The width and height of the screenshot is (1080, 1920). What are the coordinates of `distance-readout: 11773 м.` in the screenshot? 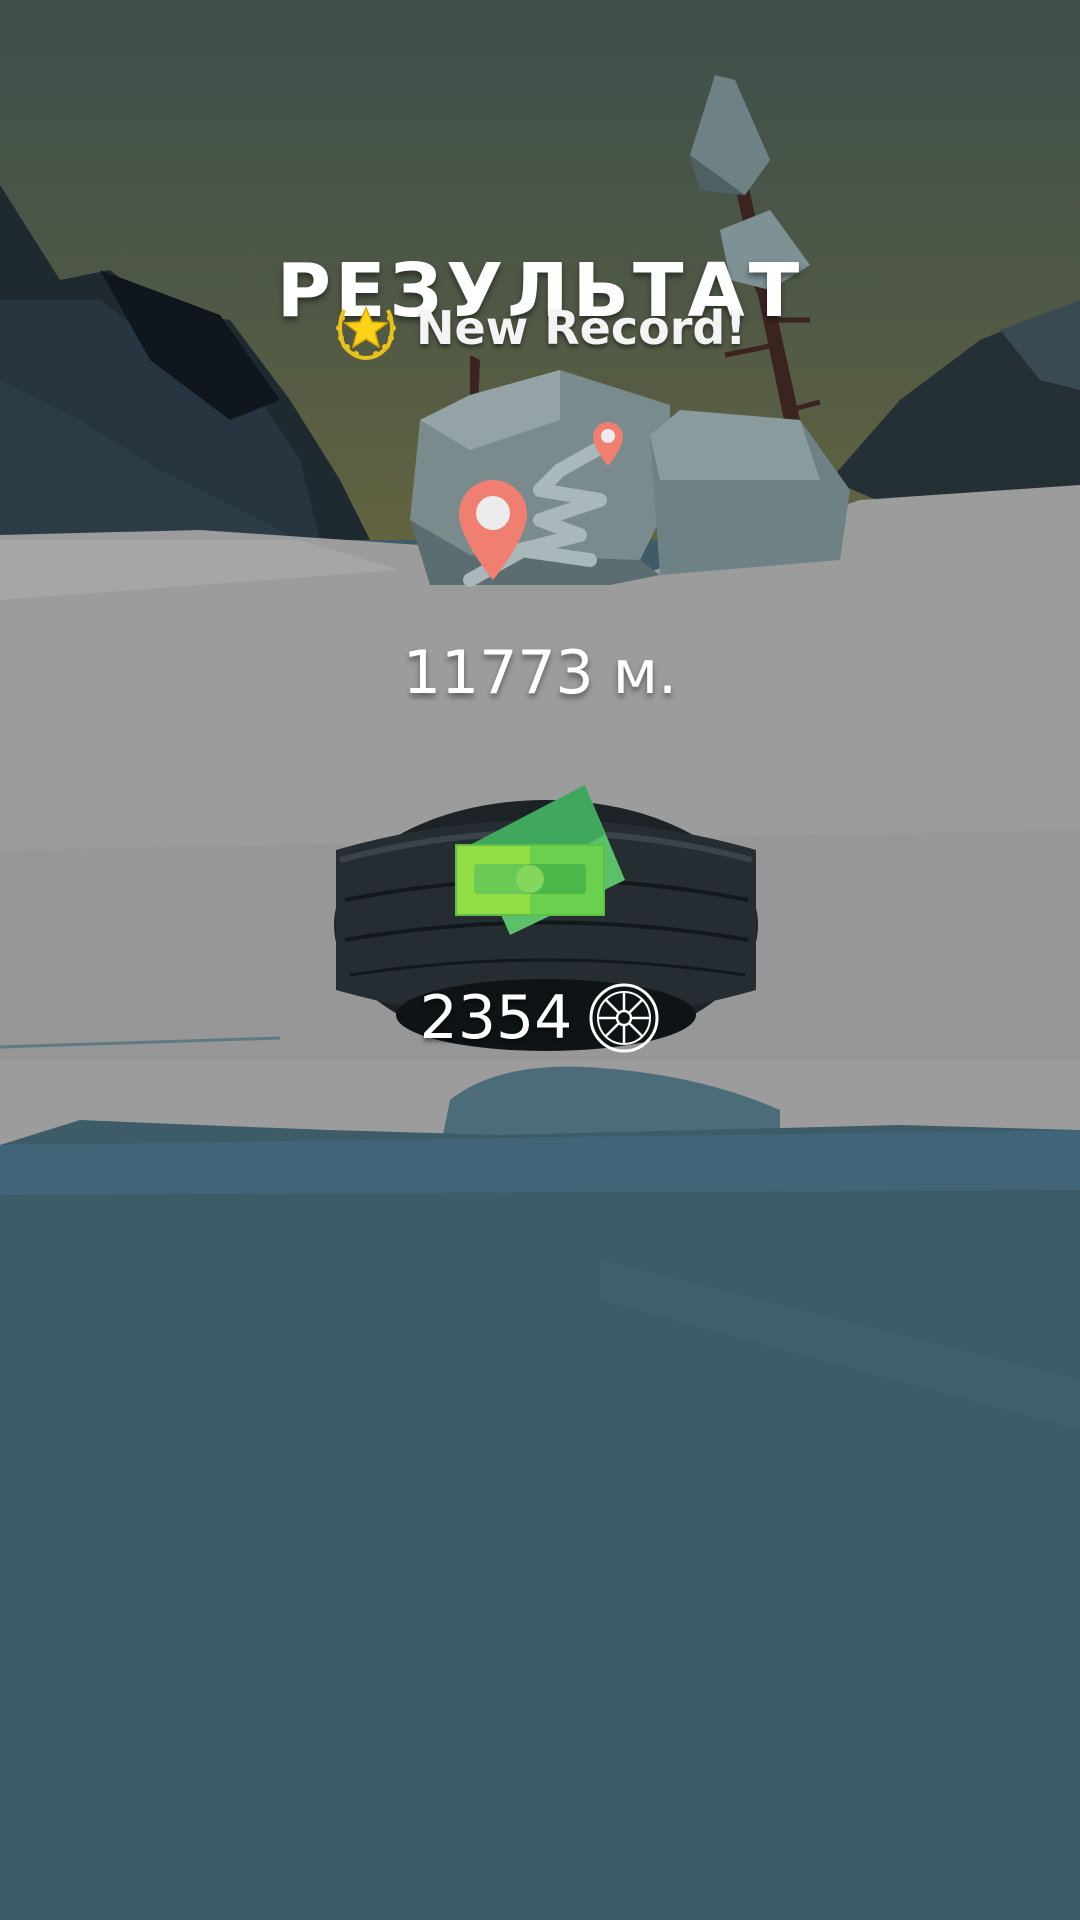 It's located at (540, 673).